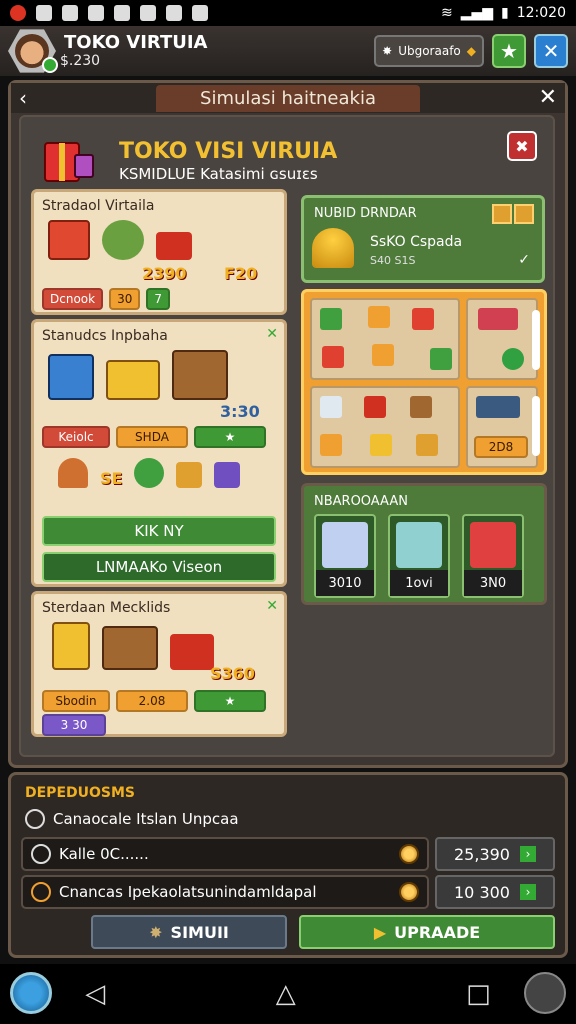  What do you see at coordinates (232, 673) in the screenshot?
I see `card-price: S360` at bounding box center [232, 673].